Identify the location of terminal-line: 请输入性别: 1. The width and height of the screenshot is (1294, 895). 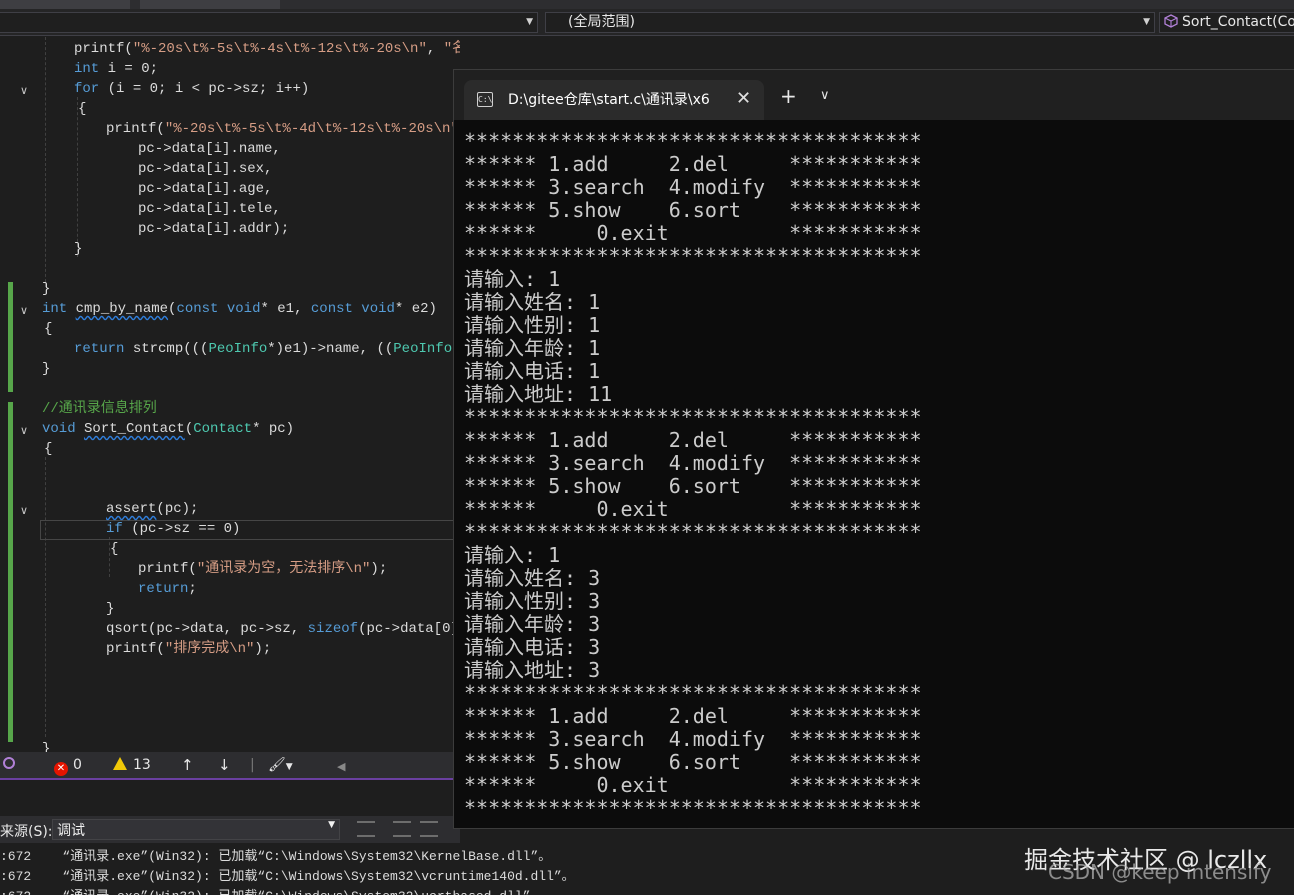
(532, 325).